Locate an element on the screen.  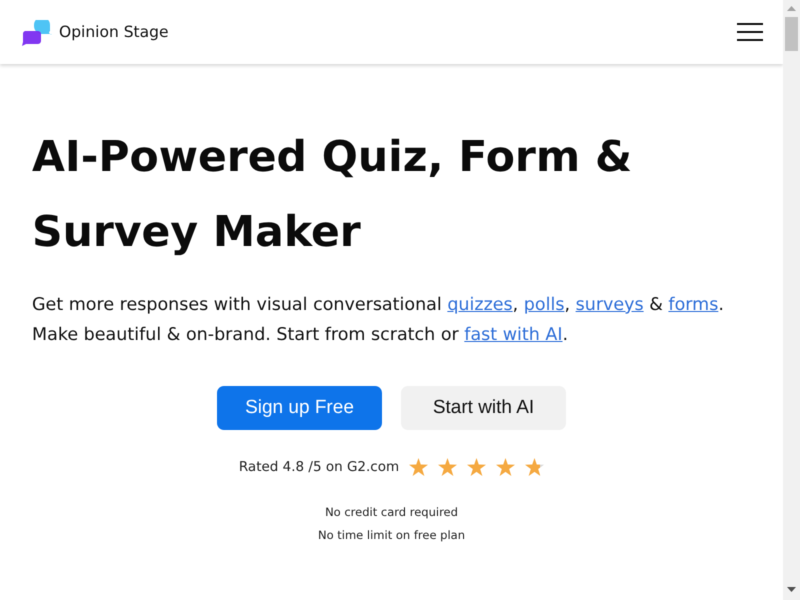
note-text: No time limit on free plan is located at coordinates (392, 535).